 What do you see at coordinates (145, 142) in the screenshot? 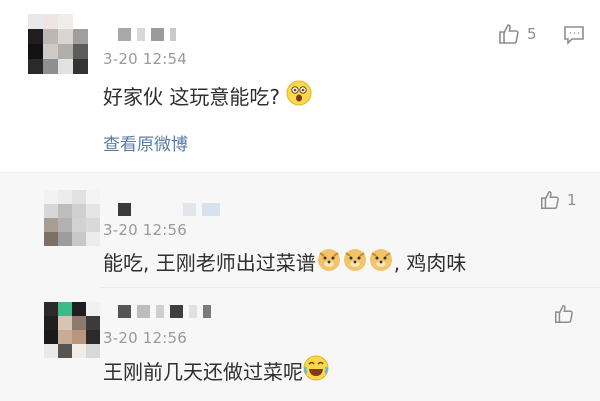
I see `view-original-weibo-link: 查看原微博` at bounding box center [145, 142].